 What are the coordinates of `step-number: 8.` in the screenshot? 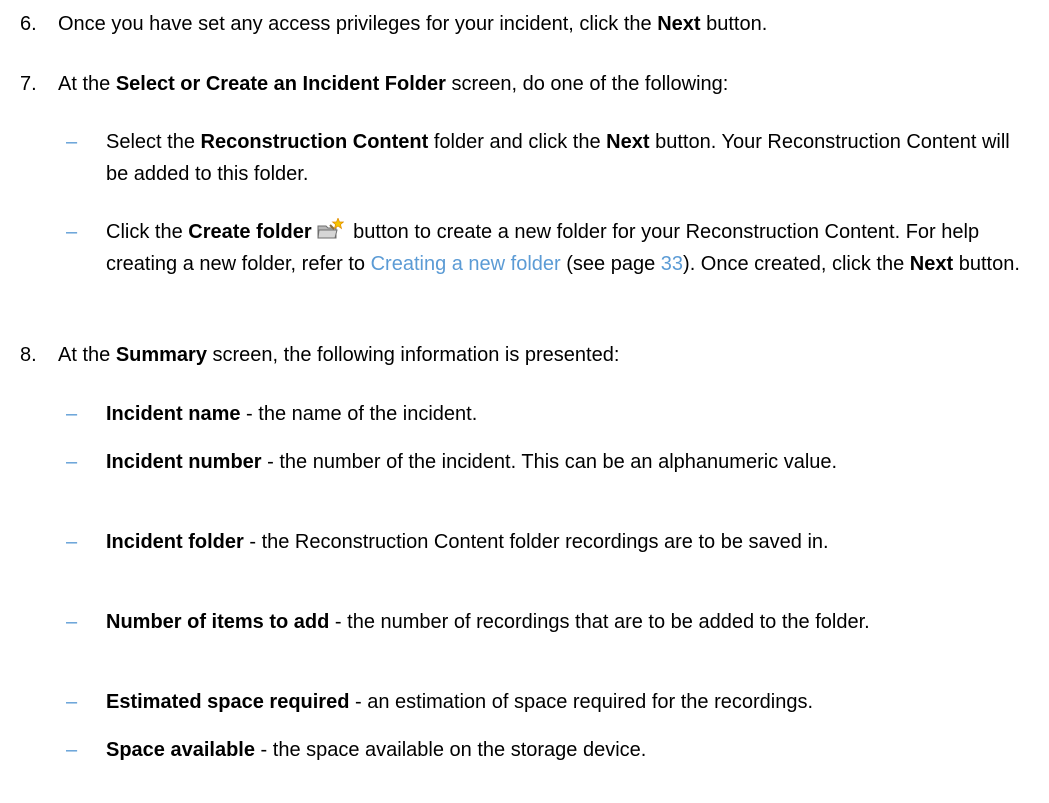 It's located at (28, 355).